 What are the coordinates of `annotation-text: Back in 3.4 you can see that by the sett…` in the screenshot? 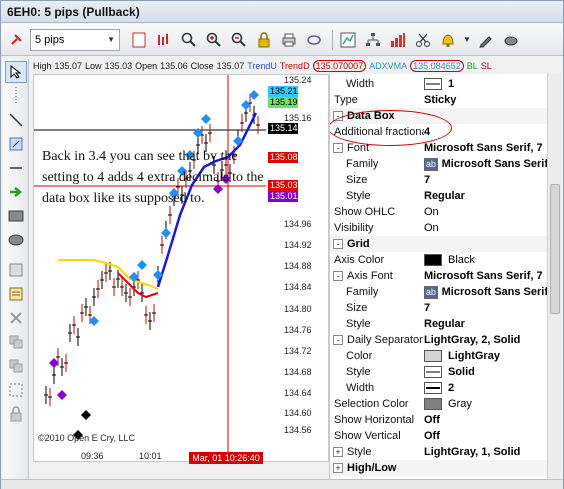 It's located at (153, 177).